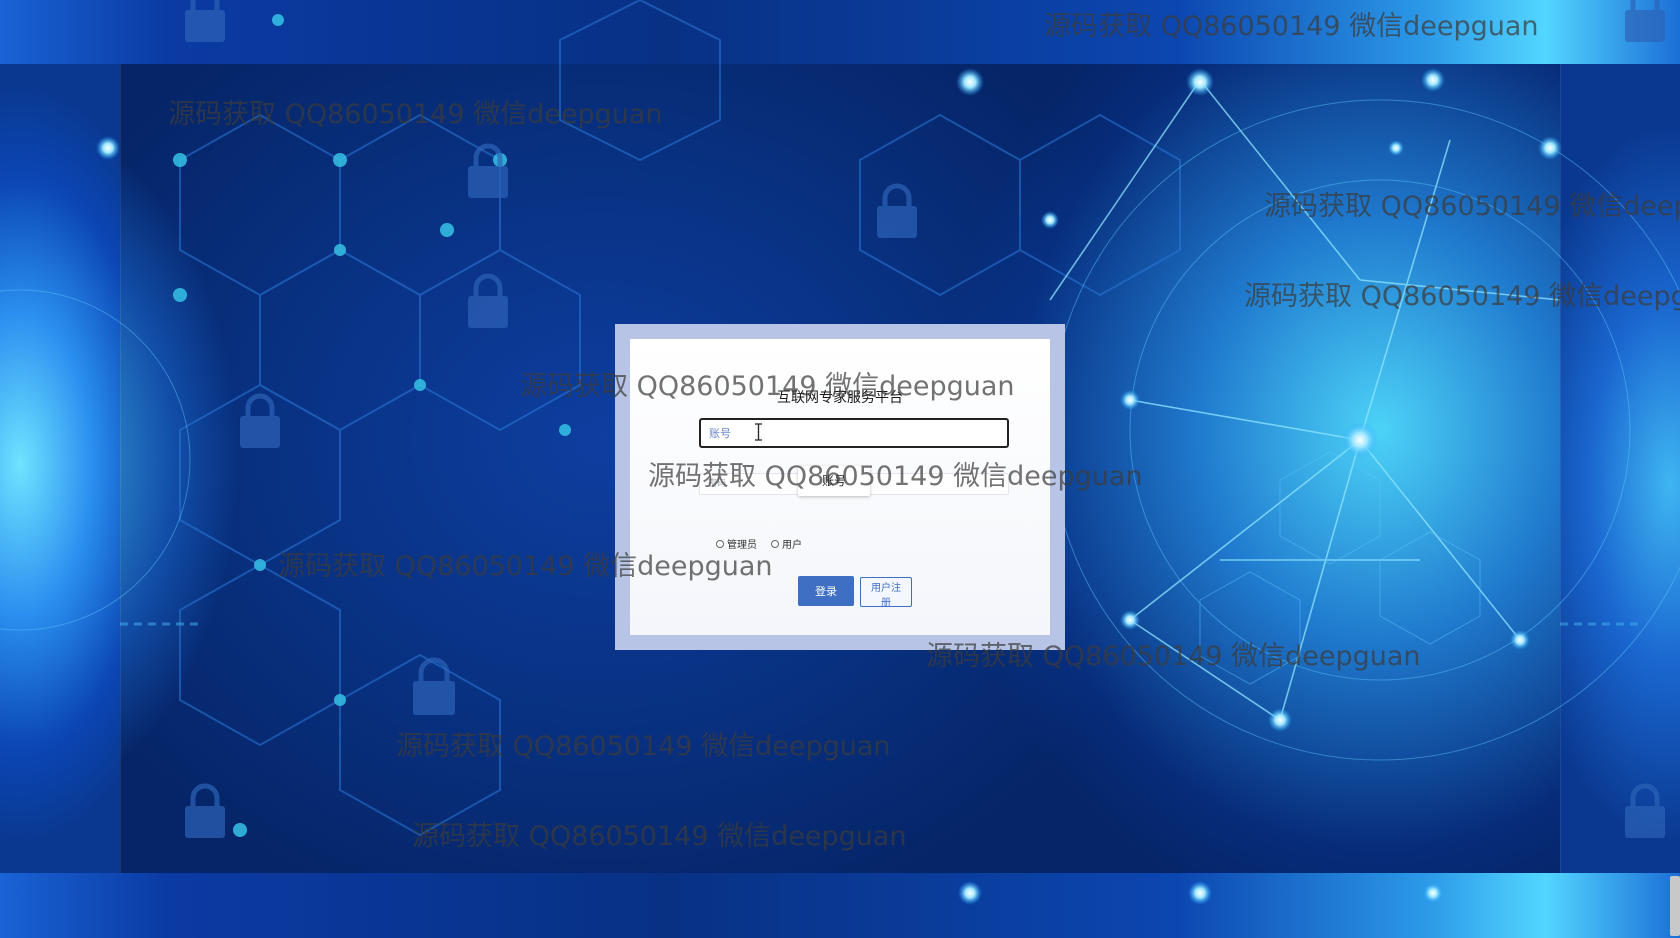 This screenshot has height=938, width=1680. Describe the element at coordinates (1675, 906) in the screenshot. I see `scrollbar-thumb` at that location.